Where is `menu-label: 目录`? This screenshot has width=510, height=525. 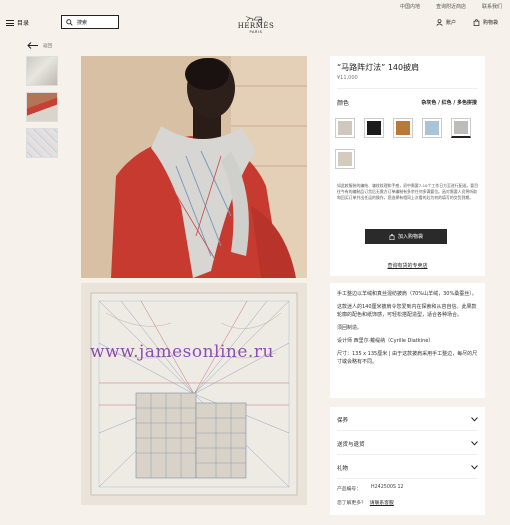 menu-label: 目录 is located at coordinates (23, 23).